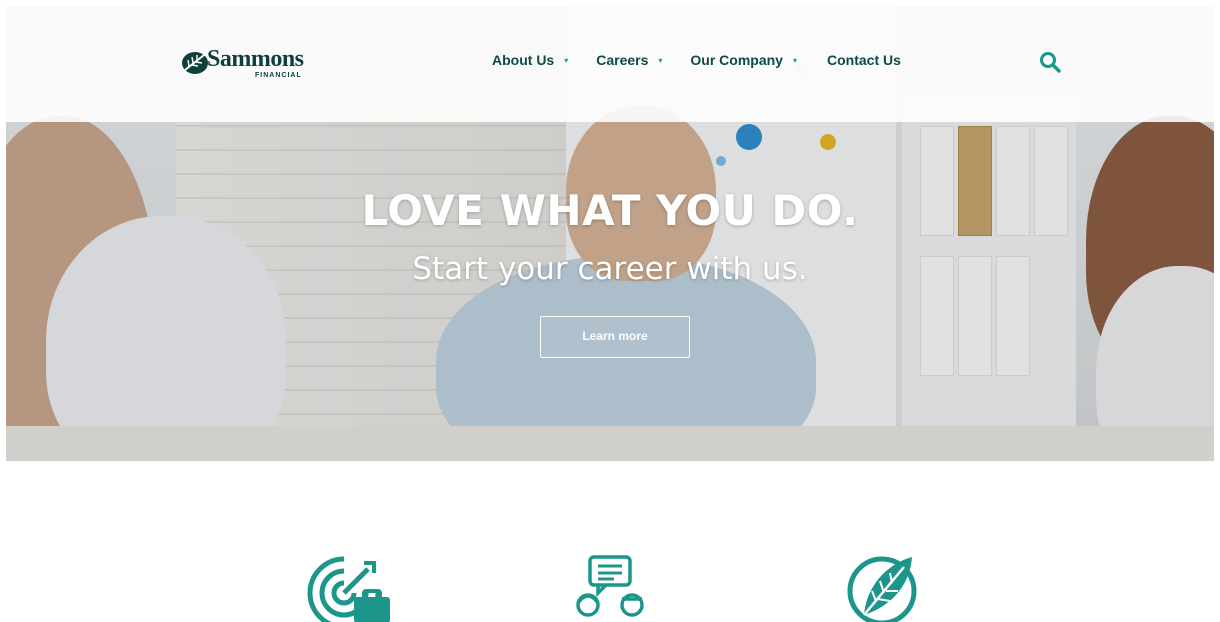 The height and width of the screenshot is (622, 1220). I want to click on logo-wordmark: Sammons, so click(255, 59).